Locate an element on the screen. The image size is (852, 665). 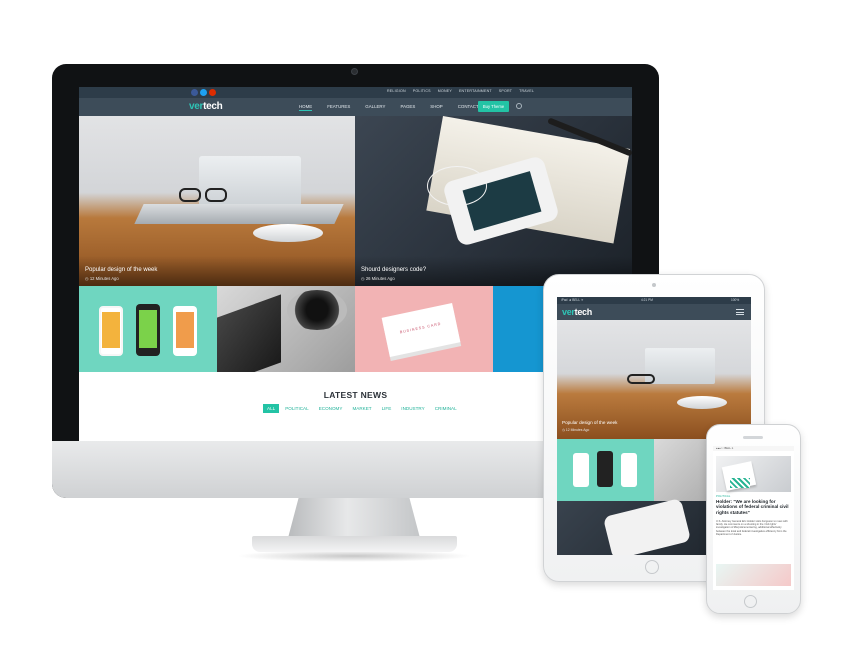
tablet-status-carrier: iPad ◄ BELL ✈ is located at coordinates (572, 300).